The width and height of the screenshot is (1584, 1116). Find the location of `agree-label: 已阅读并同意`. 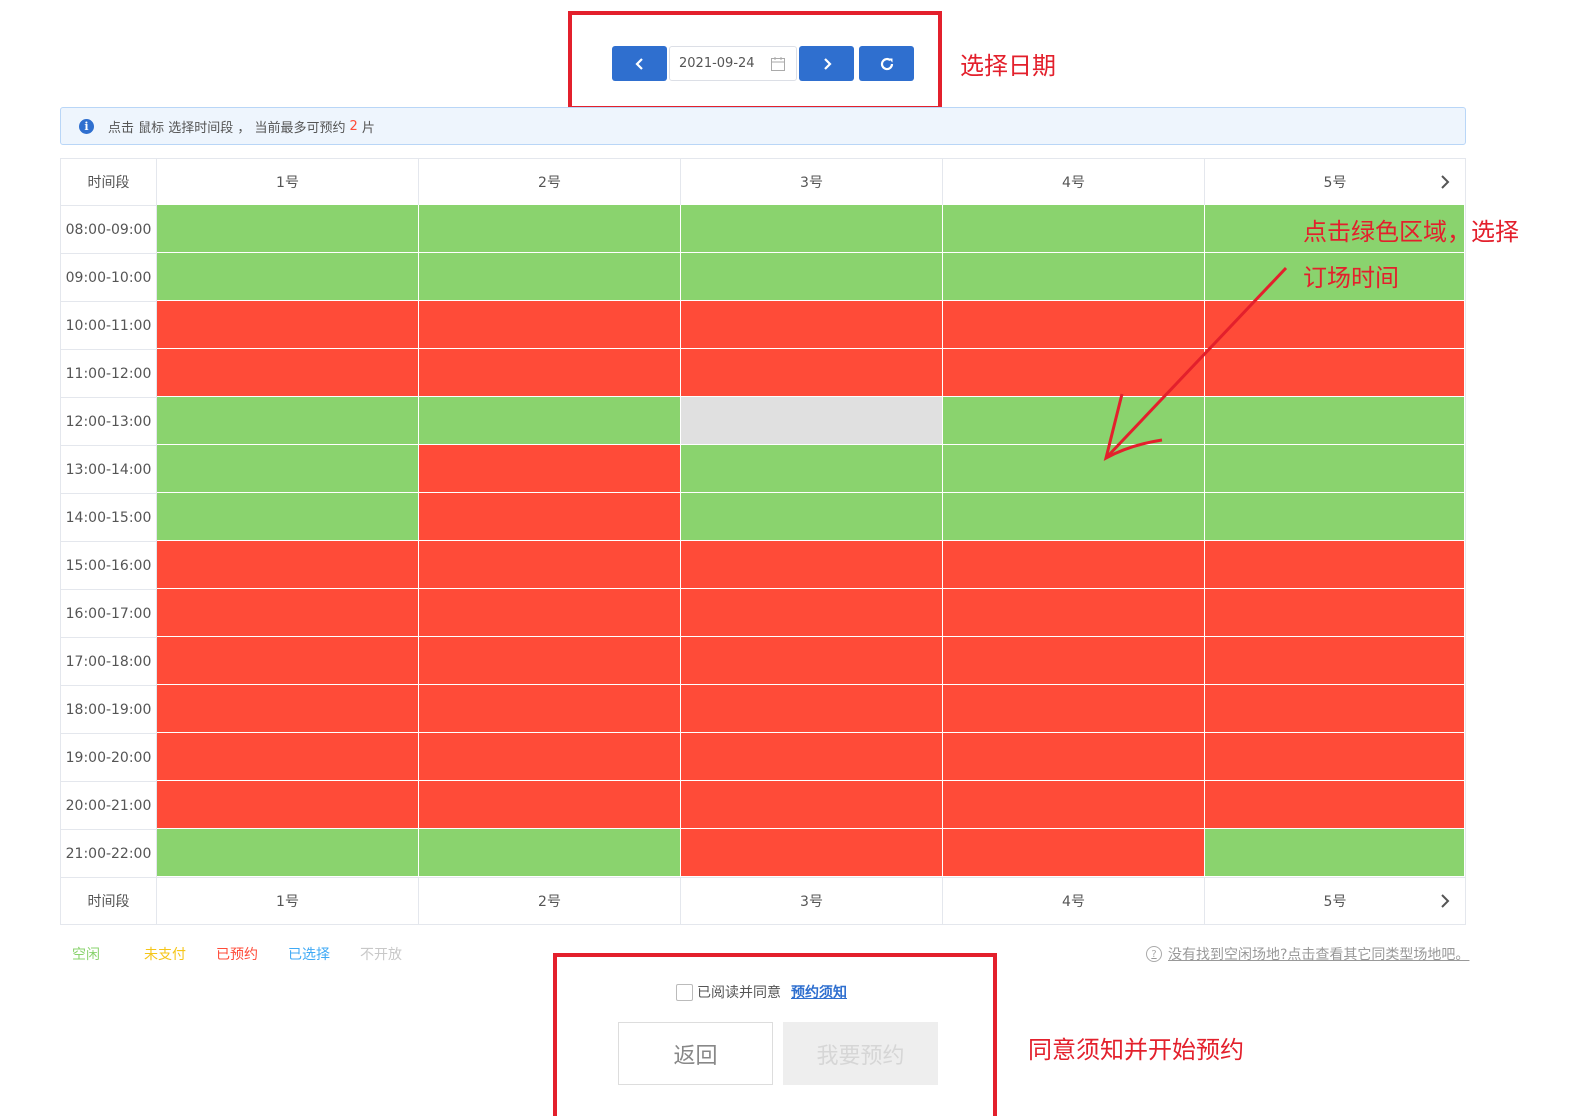

agree-label: 已阅读并同意 is located at coordinates (739, 993).